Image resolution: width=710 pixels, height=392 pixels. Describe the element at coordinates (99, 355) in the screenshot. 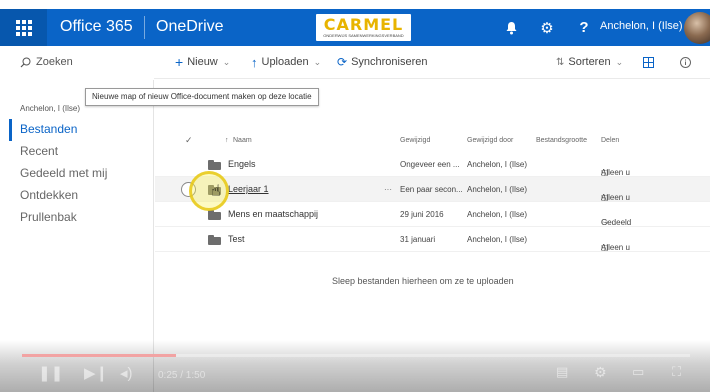

I see `progress-fill` at that location.